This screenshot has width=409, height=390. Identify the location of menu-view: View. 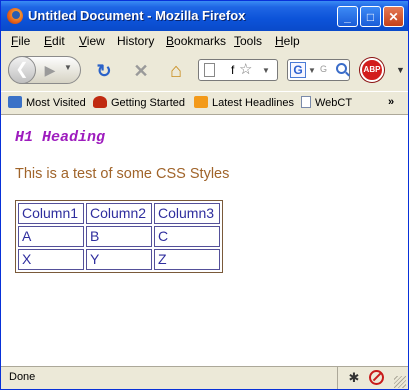
(92, 41).